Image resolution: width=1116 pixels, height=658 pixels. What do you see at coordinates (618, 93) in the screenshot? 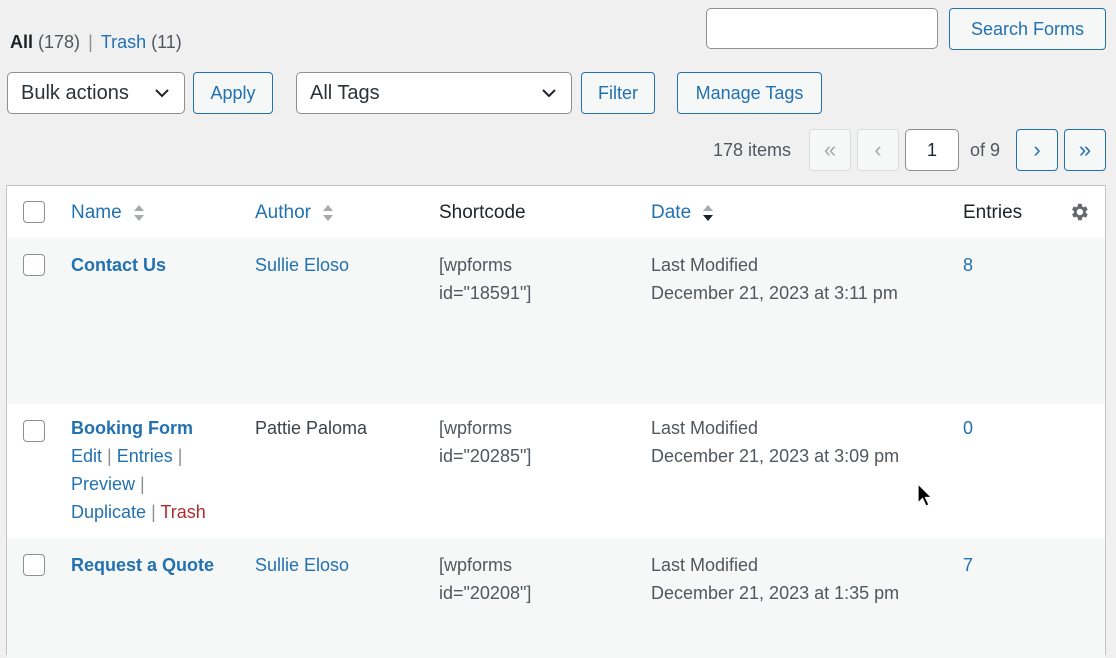
I see `filter-button: Filter` at bounding box center [618, 93].